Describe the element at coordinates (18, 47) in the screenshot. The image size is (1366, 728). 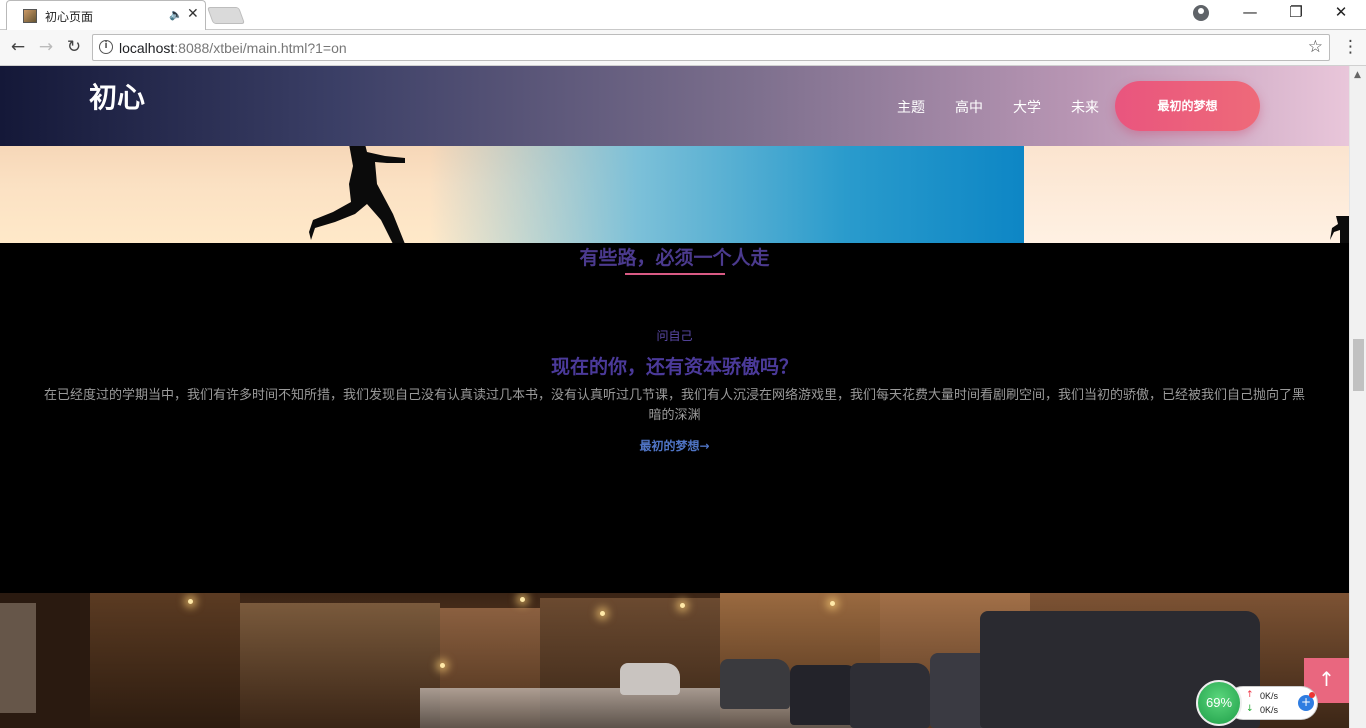
I see `back-button: ←` at that location.